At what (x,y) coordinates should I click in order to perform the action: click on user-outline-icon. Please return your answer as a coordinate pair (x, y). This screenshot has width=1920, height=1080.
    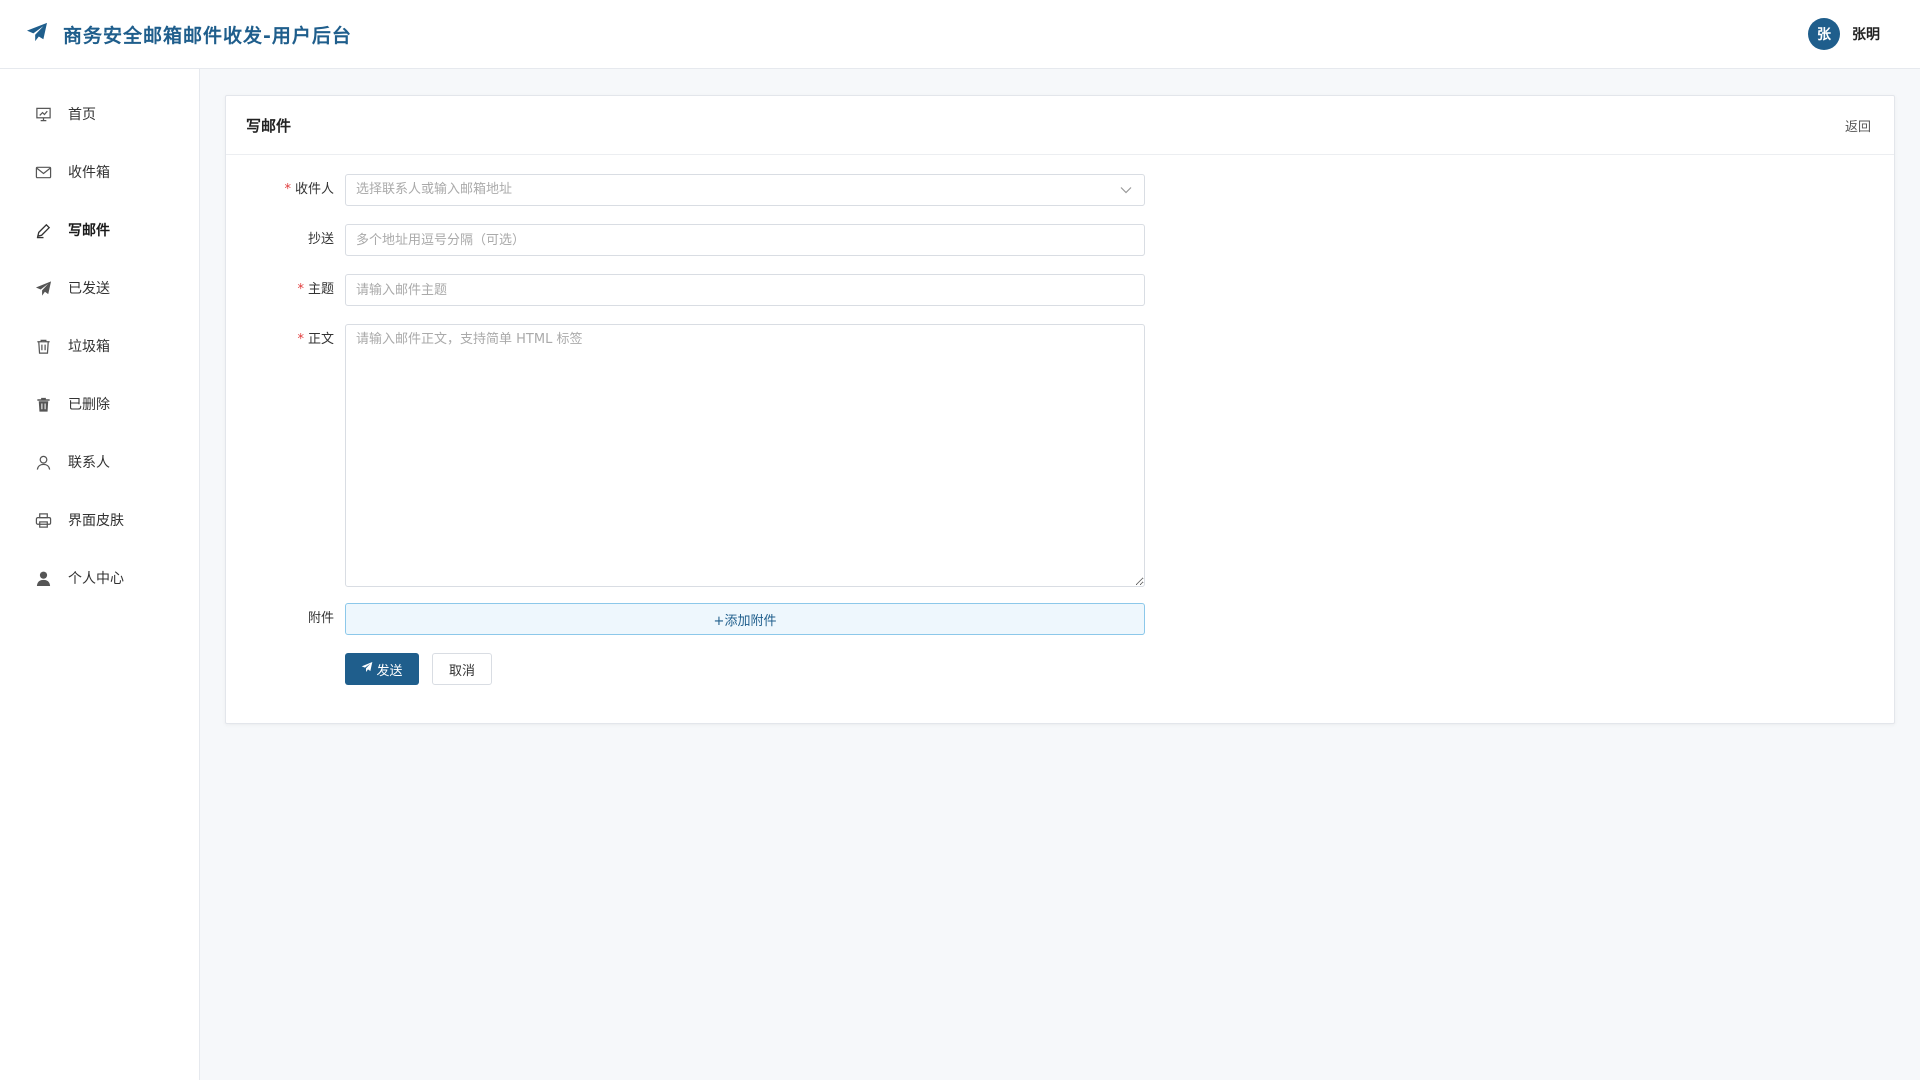
    Looking at the image, I should click on (43, 462).